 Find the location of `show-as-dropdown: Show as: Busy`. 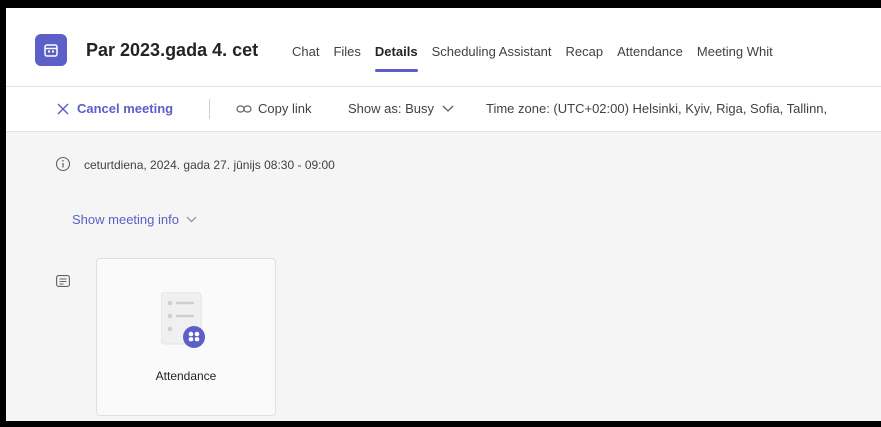

show-as-dropdown: Show as: Busy is located at coordinates (401, 108).